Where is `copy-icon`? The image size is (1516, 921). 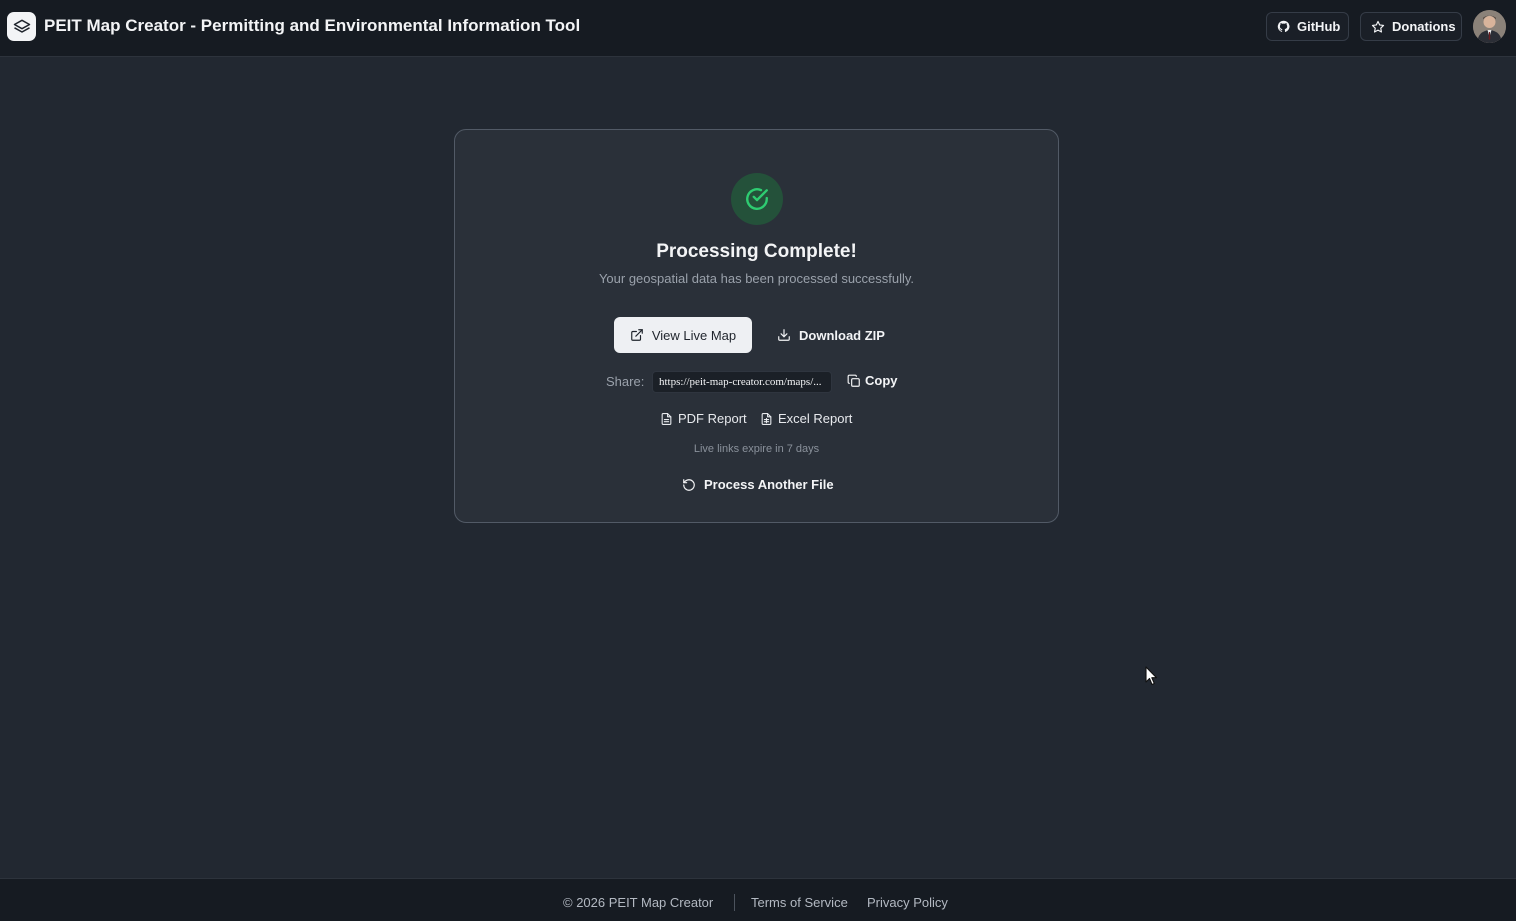 copy-icon is located at coordinates (854, 381).